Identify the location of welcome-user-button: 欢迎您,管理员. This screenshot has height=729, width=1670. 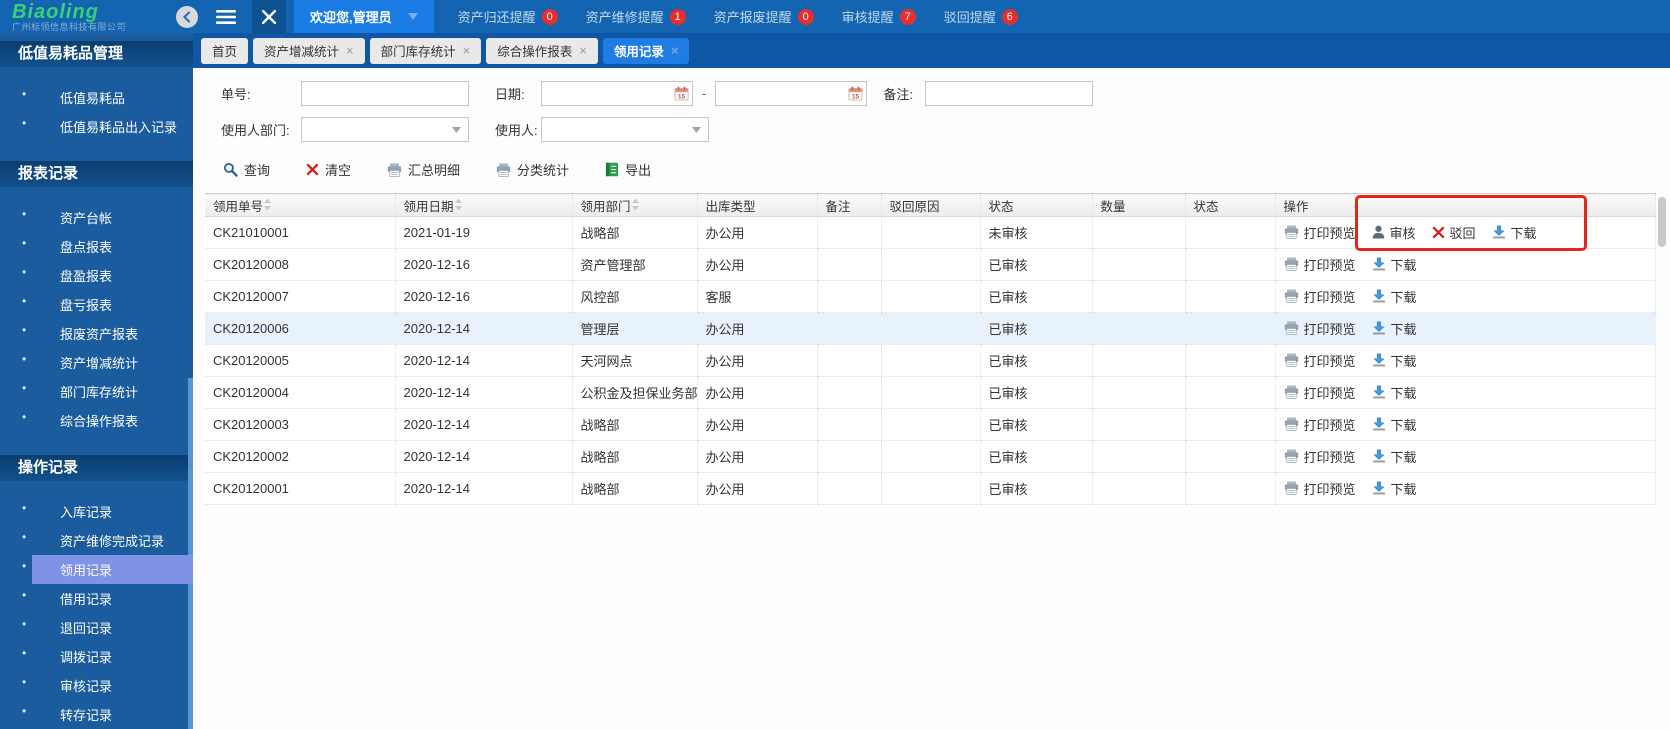
(364, 16).